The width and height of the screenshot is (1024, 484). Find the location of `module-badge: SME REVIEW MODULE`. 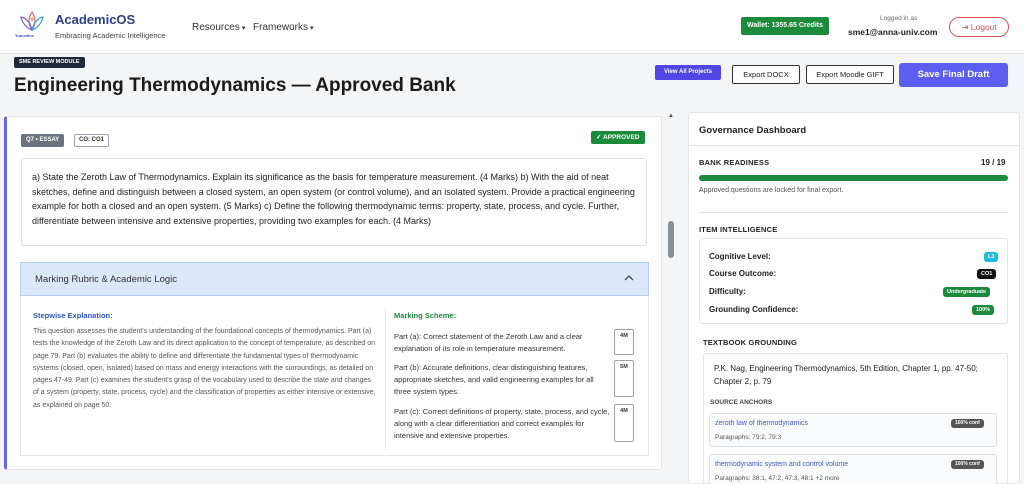

module-badge: SME REVIEW MODULE is located at coordinates (49, 62).